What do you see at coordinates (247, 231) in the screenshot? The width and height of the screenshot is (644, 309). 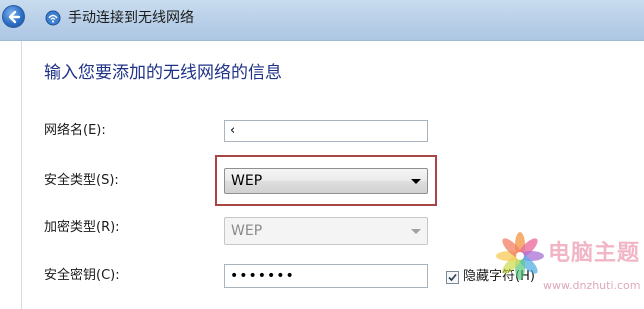 I see `encryption-type-value: WEP` at bounding box center [247, 231].